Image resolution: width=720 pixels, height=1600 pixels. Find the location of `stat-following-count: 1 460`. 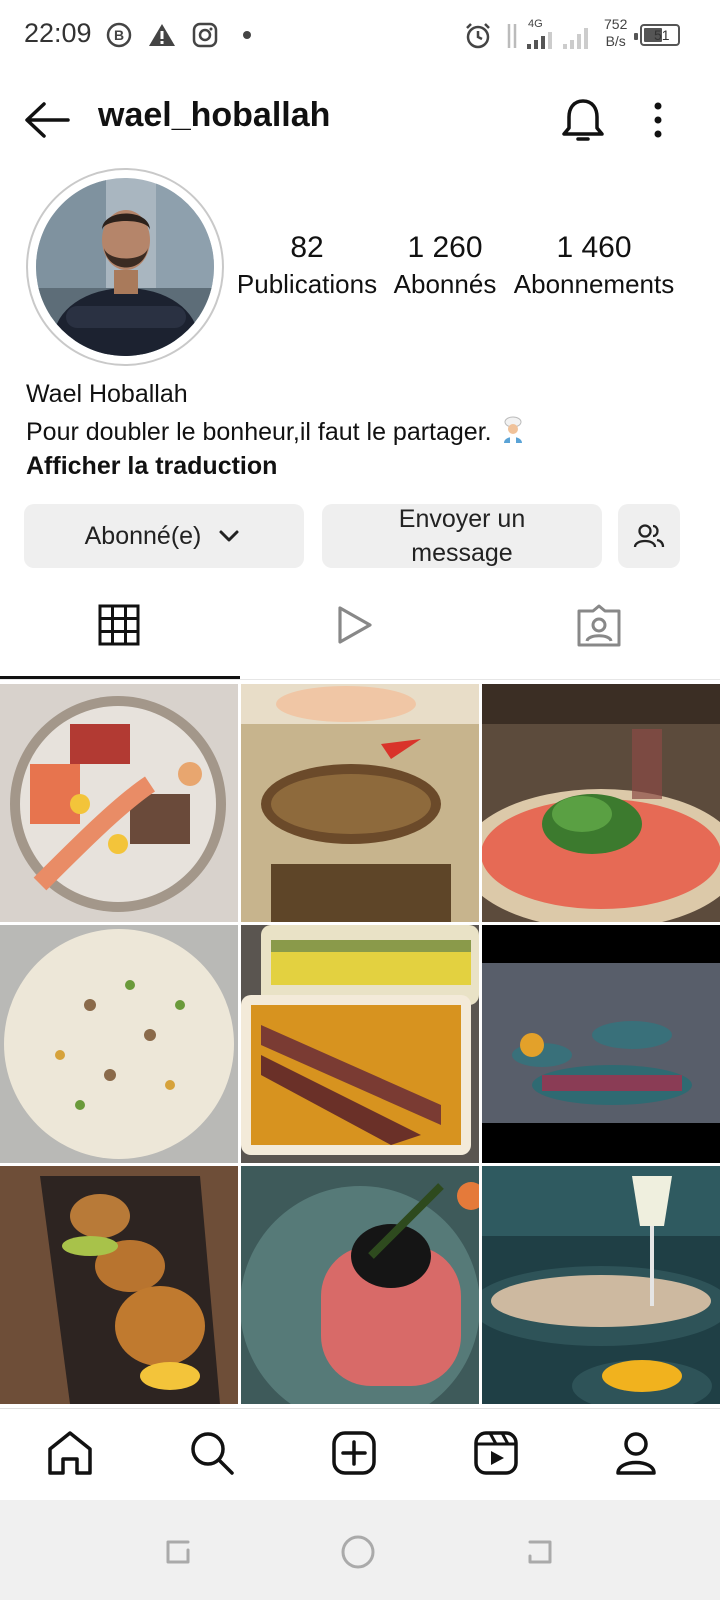

stat-following-count: 1 460 is located at coordinates (594, 247).